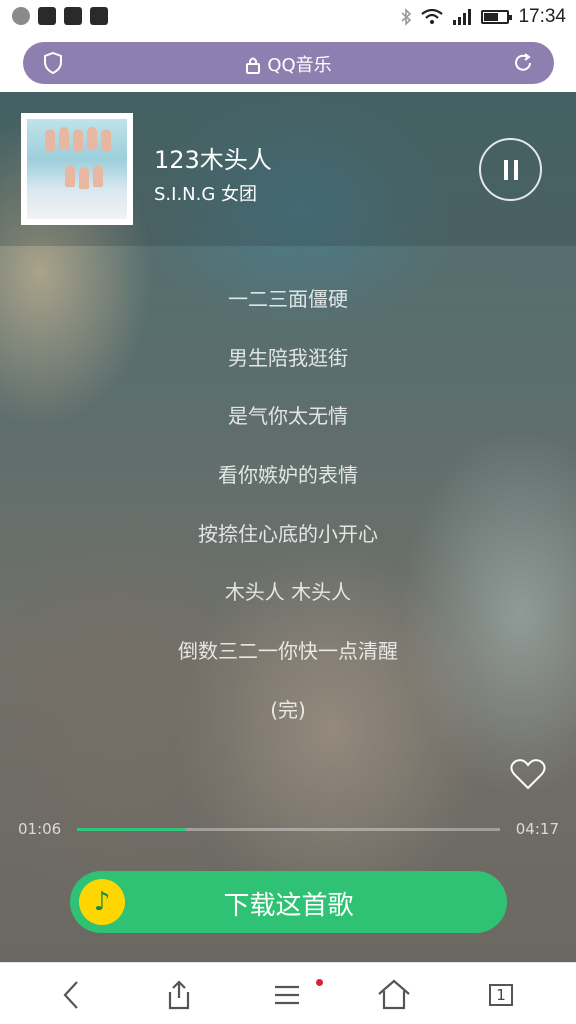 This screenshot has width=576, height=1024. Describe the element at coordinates (523, 63) in the screenshot. I see `refresh-icon` at that location.